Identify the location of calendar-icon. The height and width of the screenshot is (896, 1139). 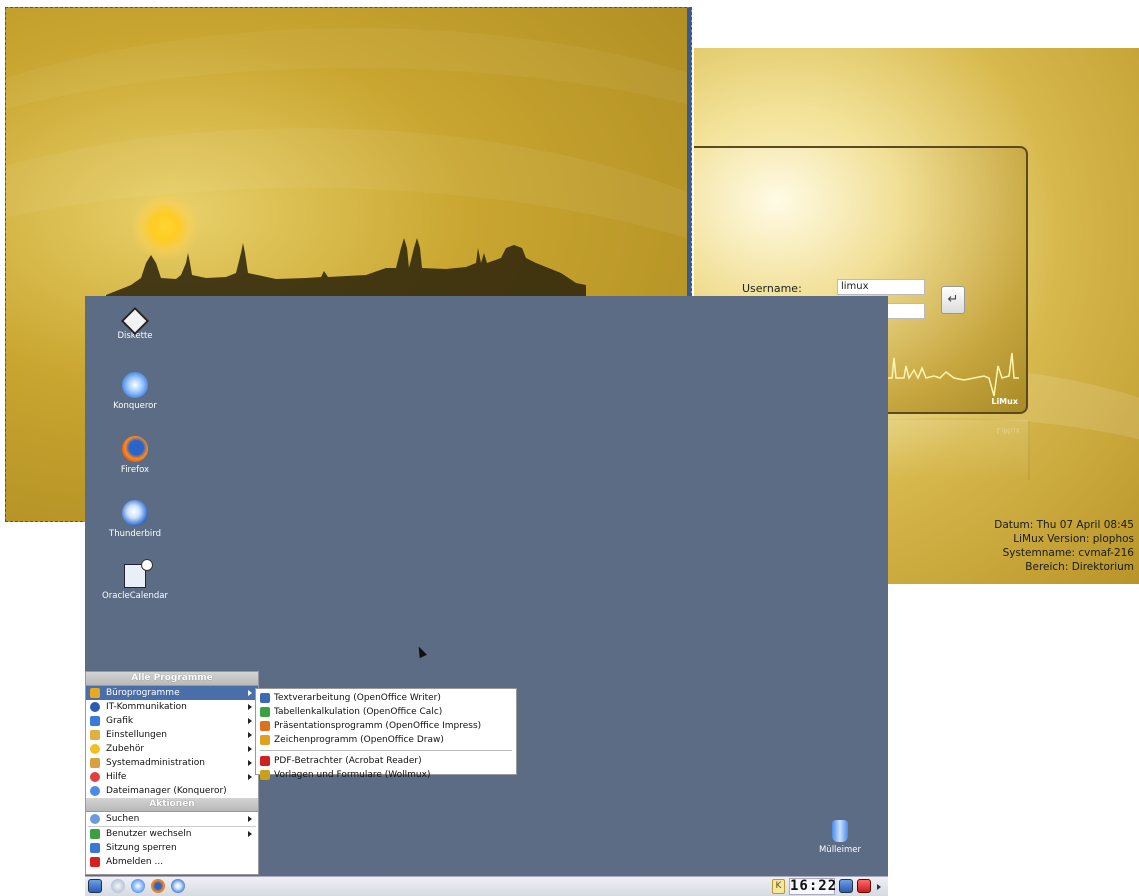
(138, 573).